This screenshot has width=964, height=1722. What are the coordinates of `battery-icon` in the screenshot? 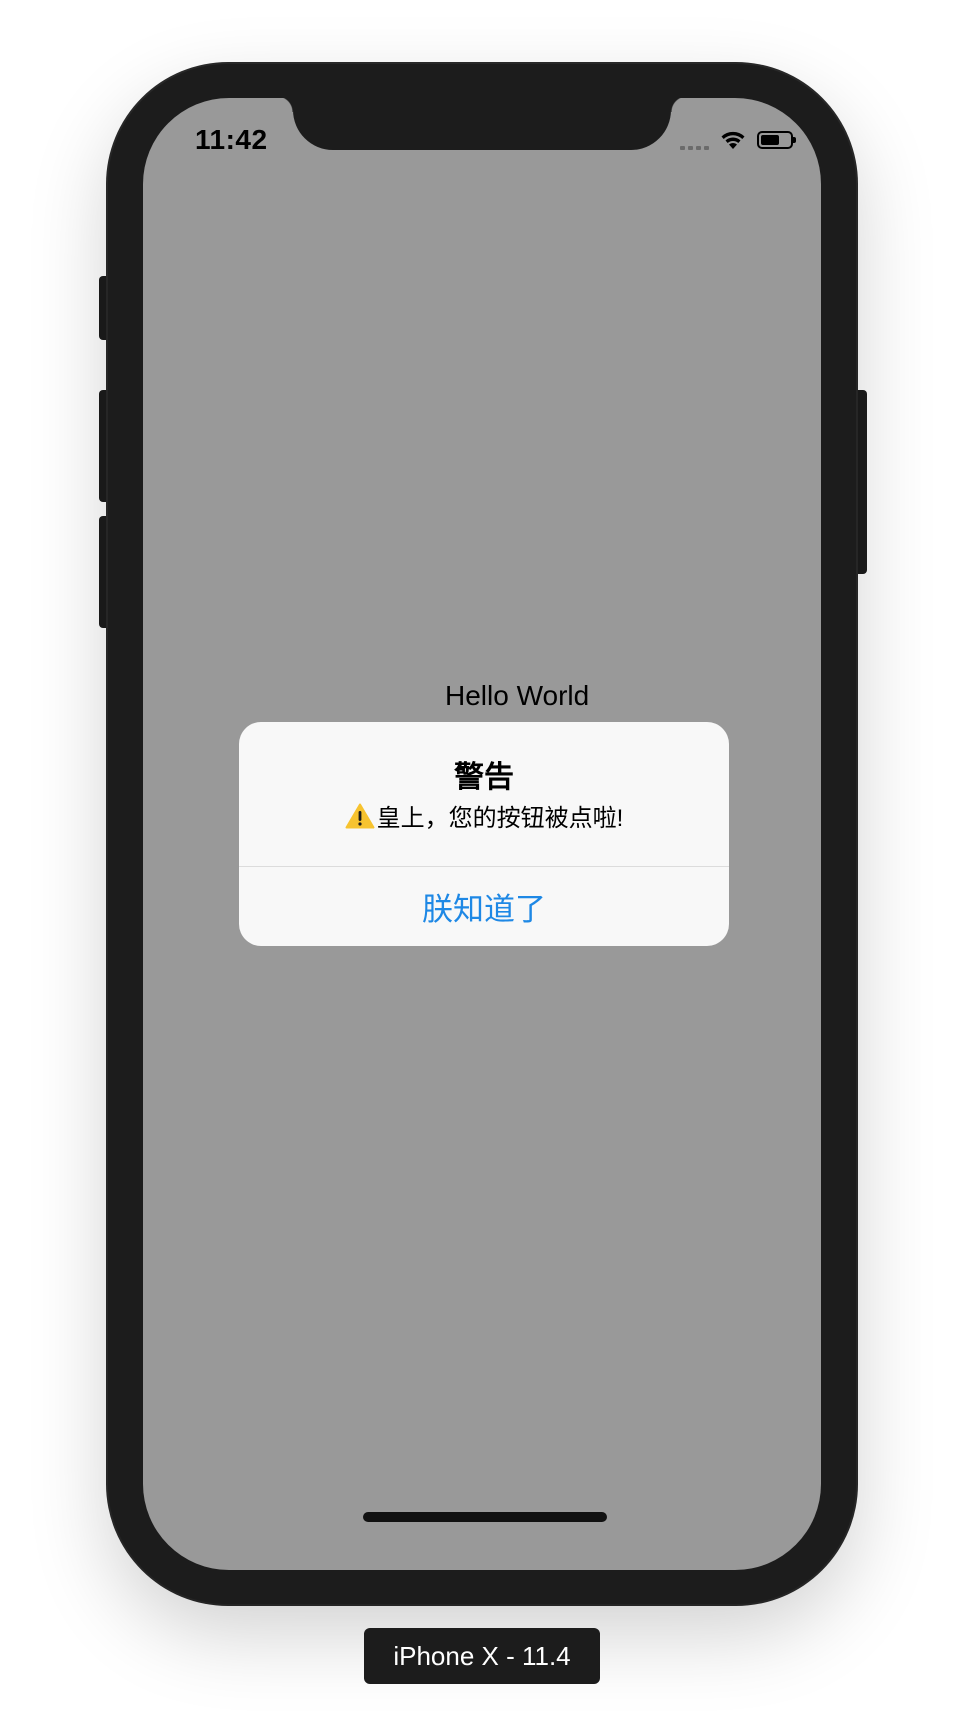 It's located at (776, 140).